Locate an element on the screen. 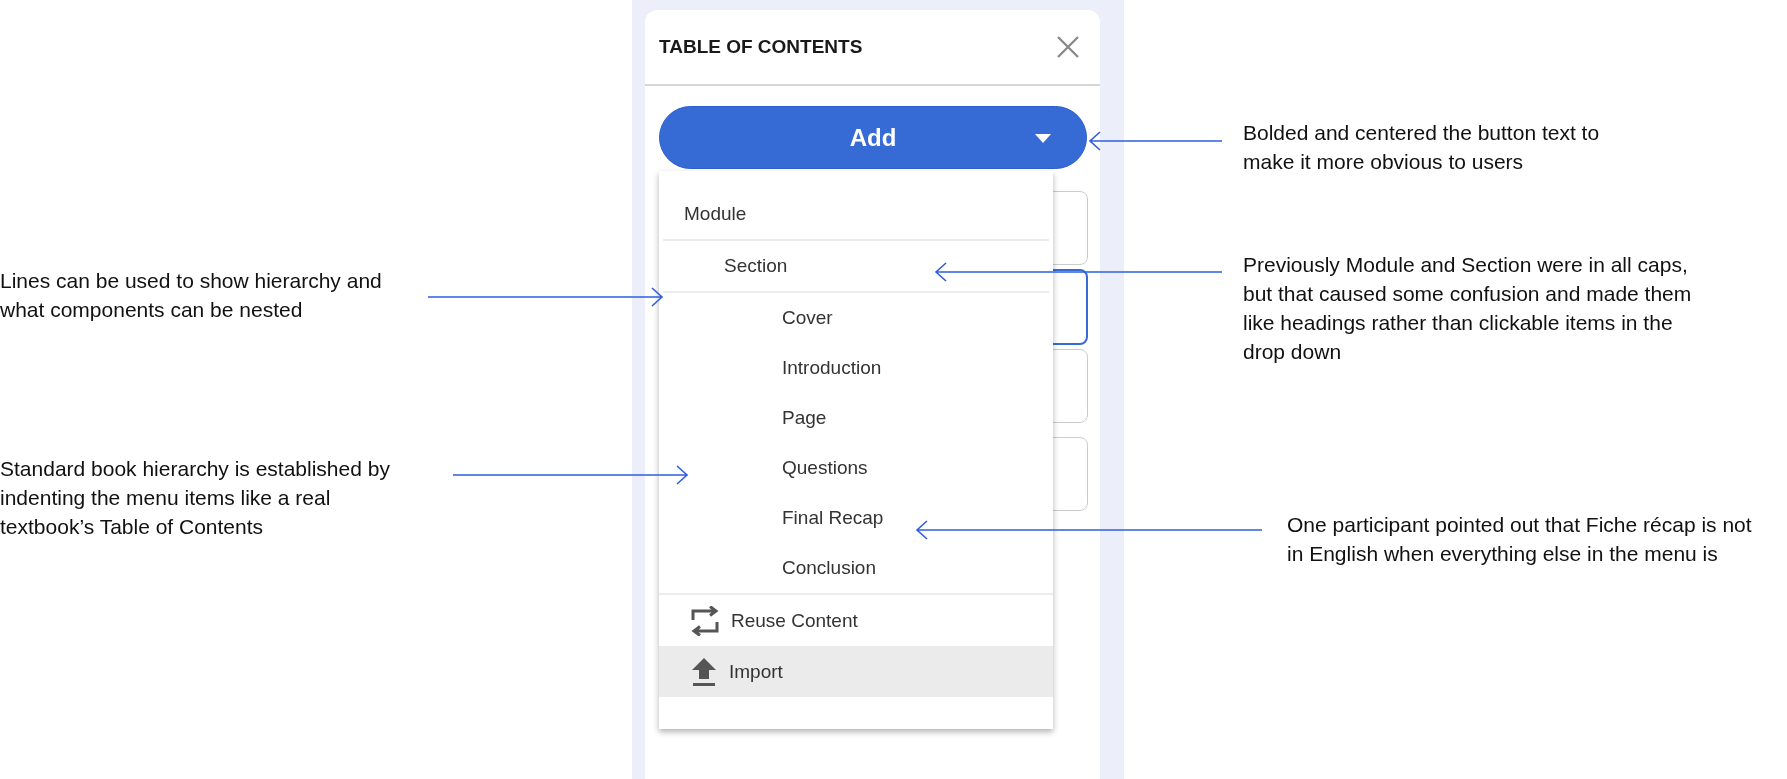  close-icon is located at coordinates (1068, 47).